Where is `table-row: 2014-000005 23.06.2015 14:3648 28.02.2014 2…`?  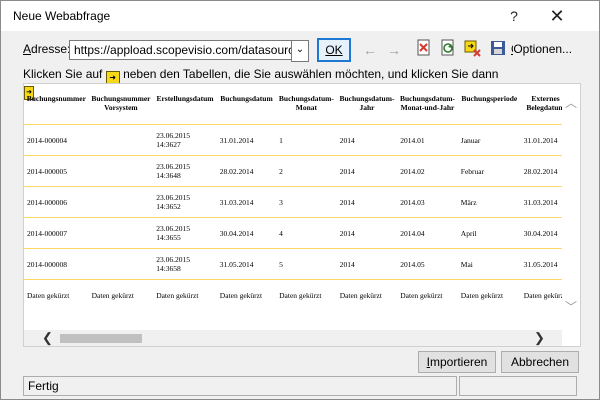 table-row: 2014-000005 23.06.2015 14:3648 28.02.2014 2… is located at coordinates (302, 171).